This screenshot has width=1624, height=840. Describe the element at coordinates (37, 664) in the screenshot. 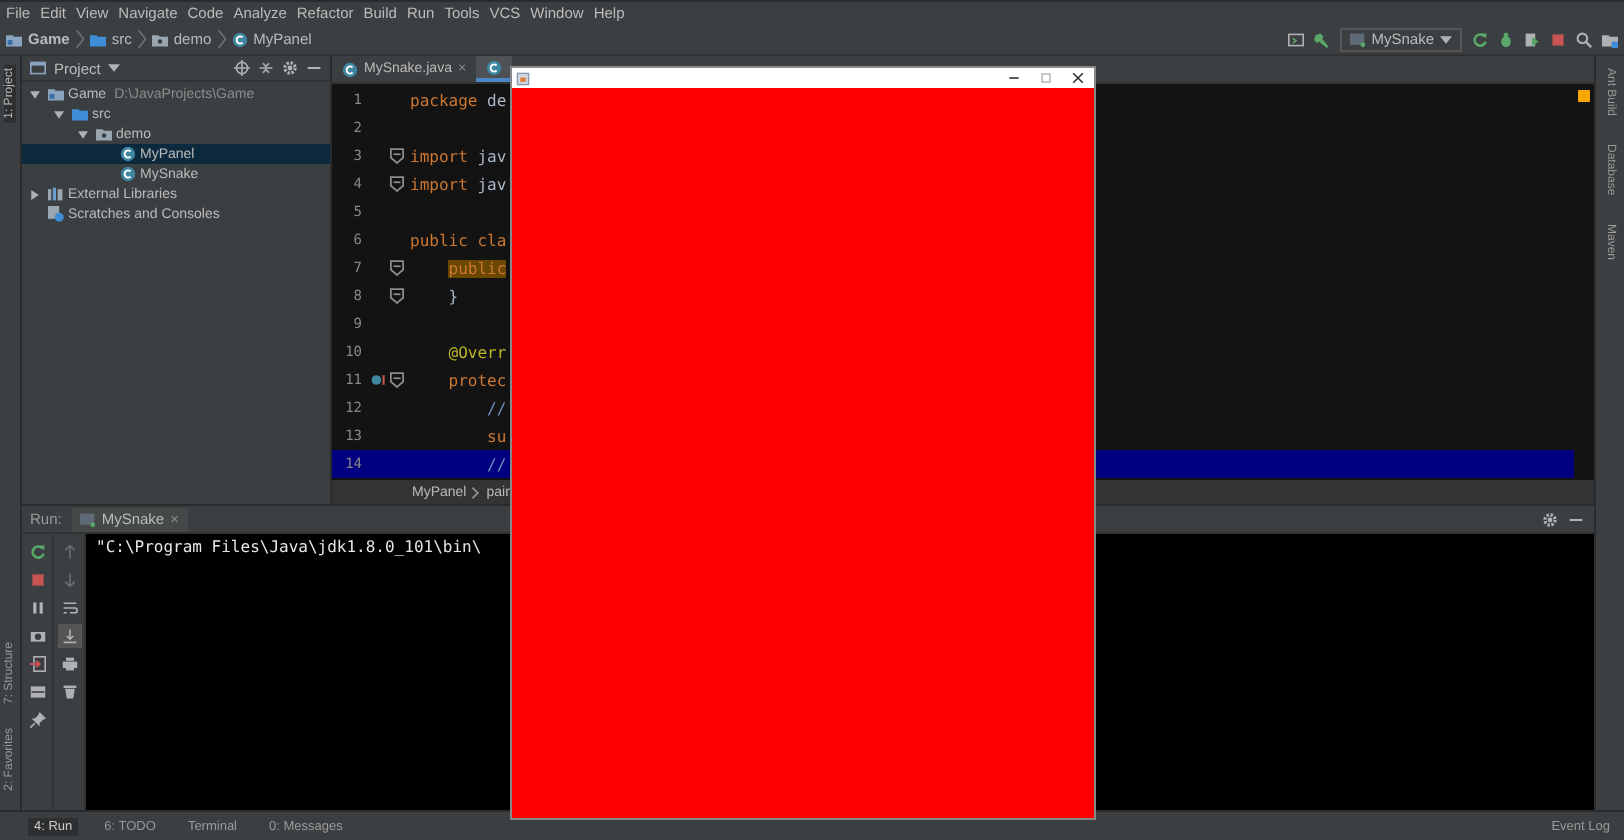

I see `exit-icon` at that location.